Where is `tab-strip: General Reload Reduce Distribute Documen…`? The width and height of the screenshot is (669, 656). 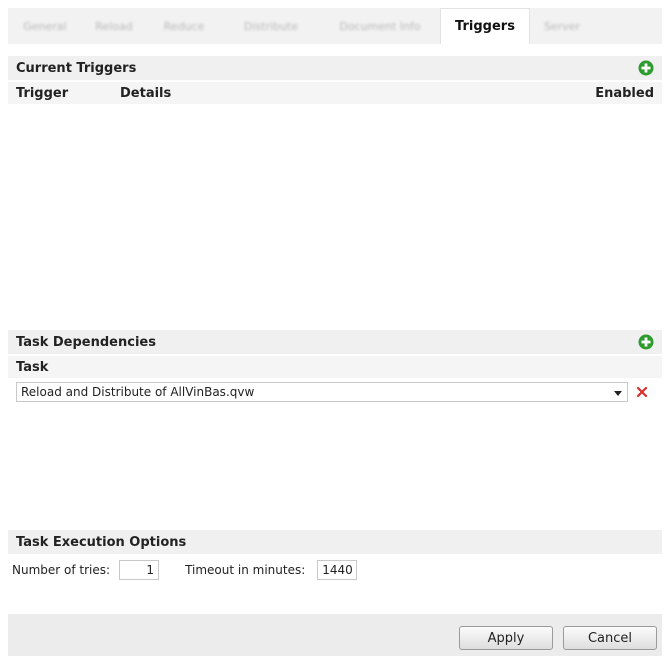
tab-strip: General Reload Reduce Distribute Documen… is located at coordinates (335, 26).